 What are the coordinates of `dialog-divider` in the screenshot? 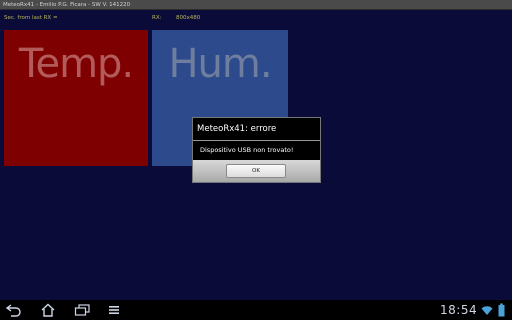 It's located at (256, 140).